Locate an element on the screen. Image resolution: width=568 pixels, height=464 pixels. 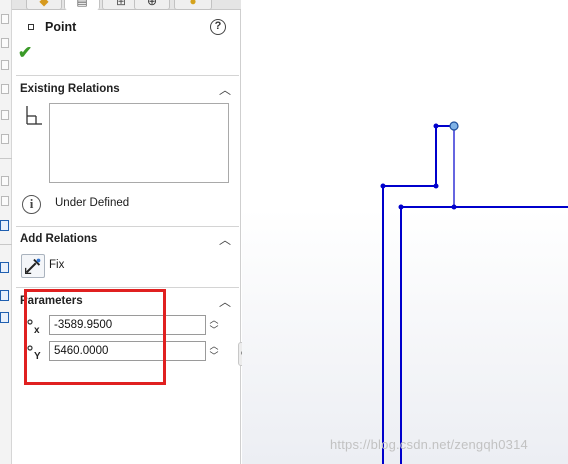
manager-tab-bar: ◆ ▤ ⊞ ⊕ ● is located at coordinates (126, 5).